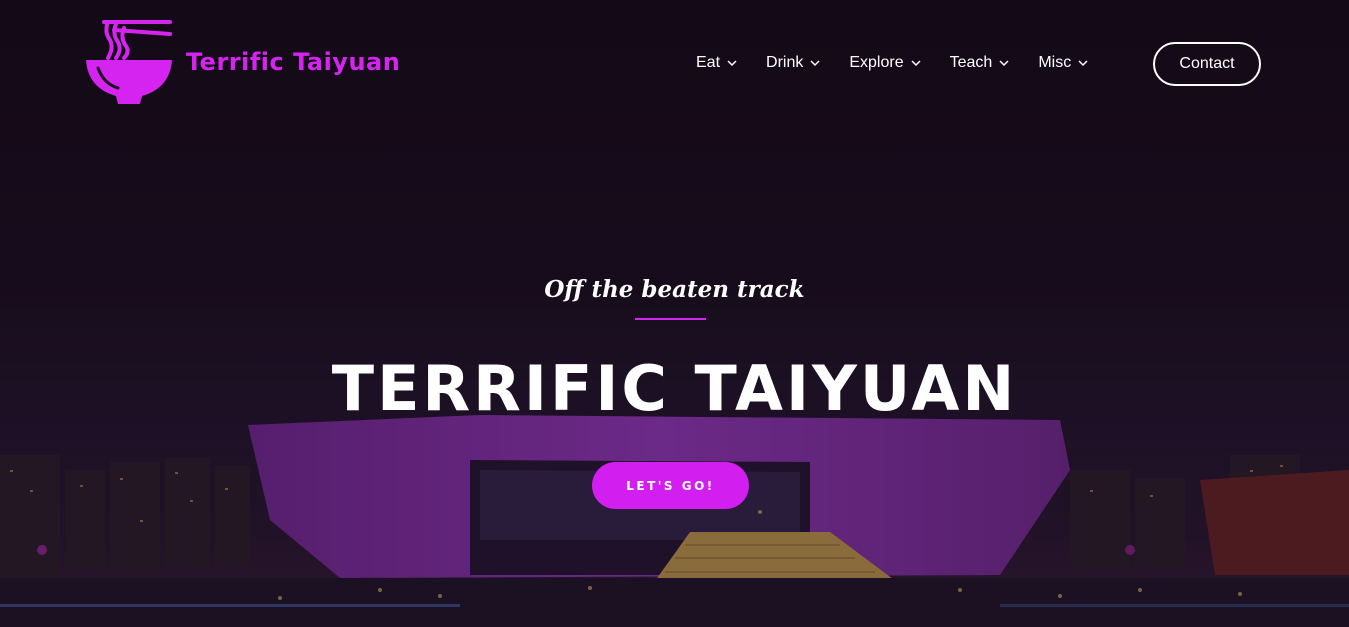 This screenshot has width=1349, height=627. Describe the element at coordinates (674, 388) in the screenshot. I see `hero-title: TERRIFIC TAIYUAN` at that location.